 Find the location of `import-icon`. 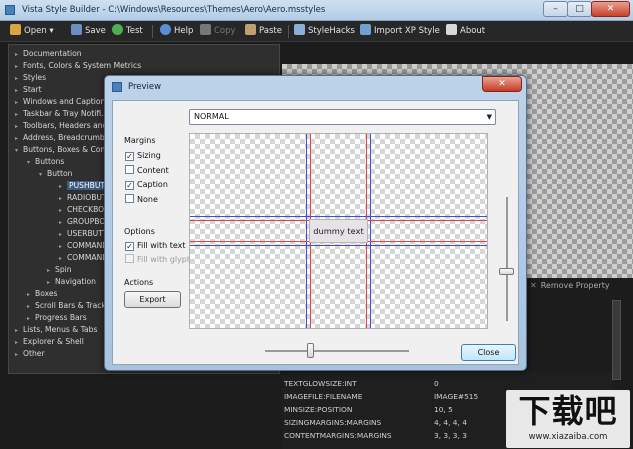

import-icon is located at coordinates (365, 29).